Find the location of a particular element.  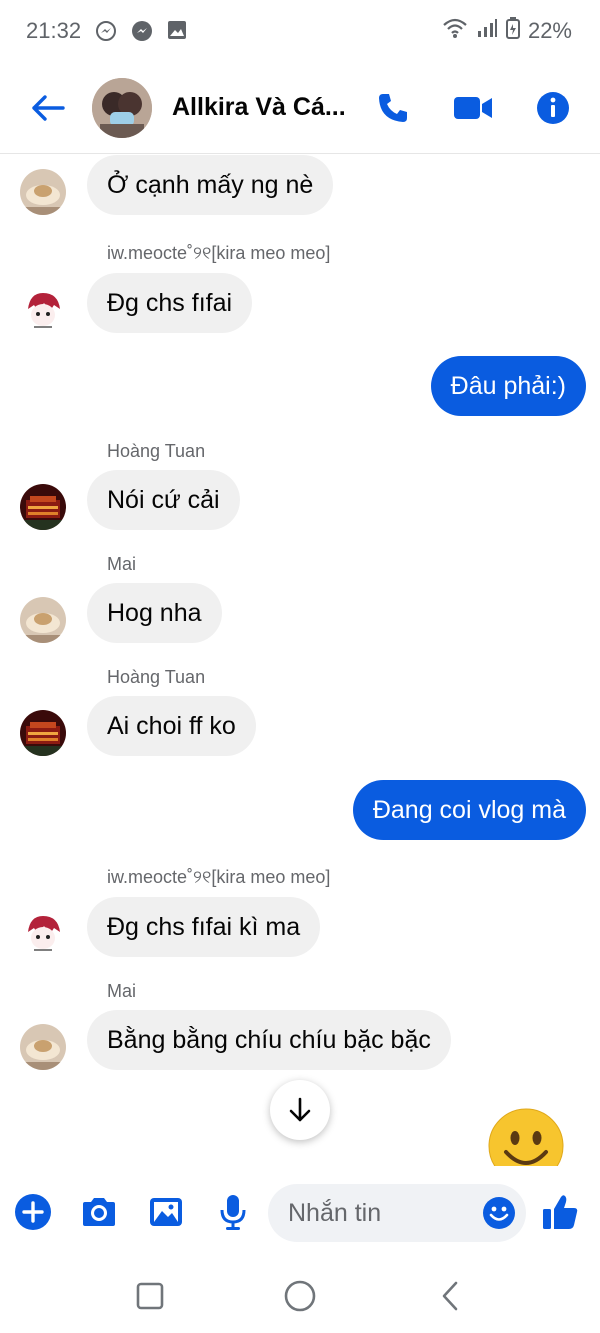

chat-info-button is located at coordinates (553, 108).